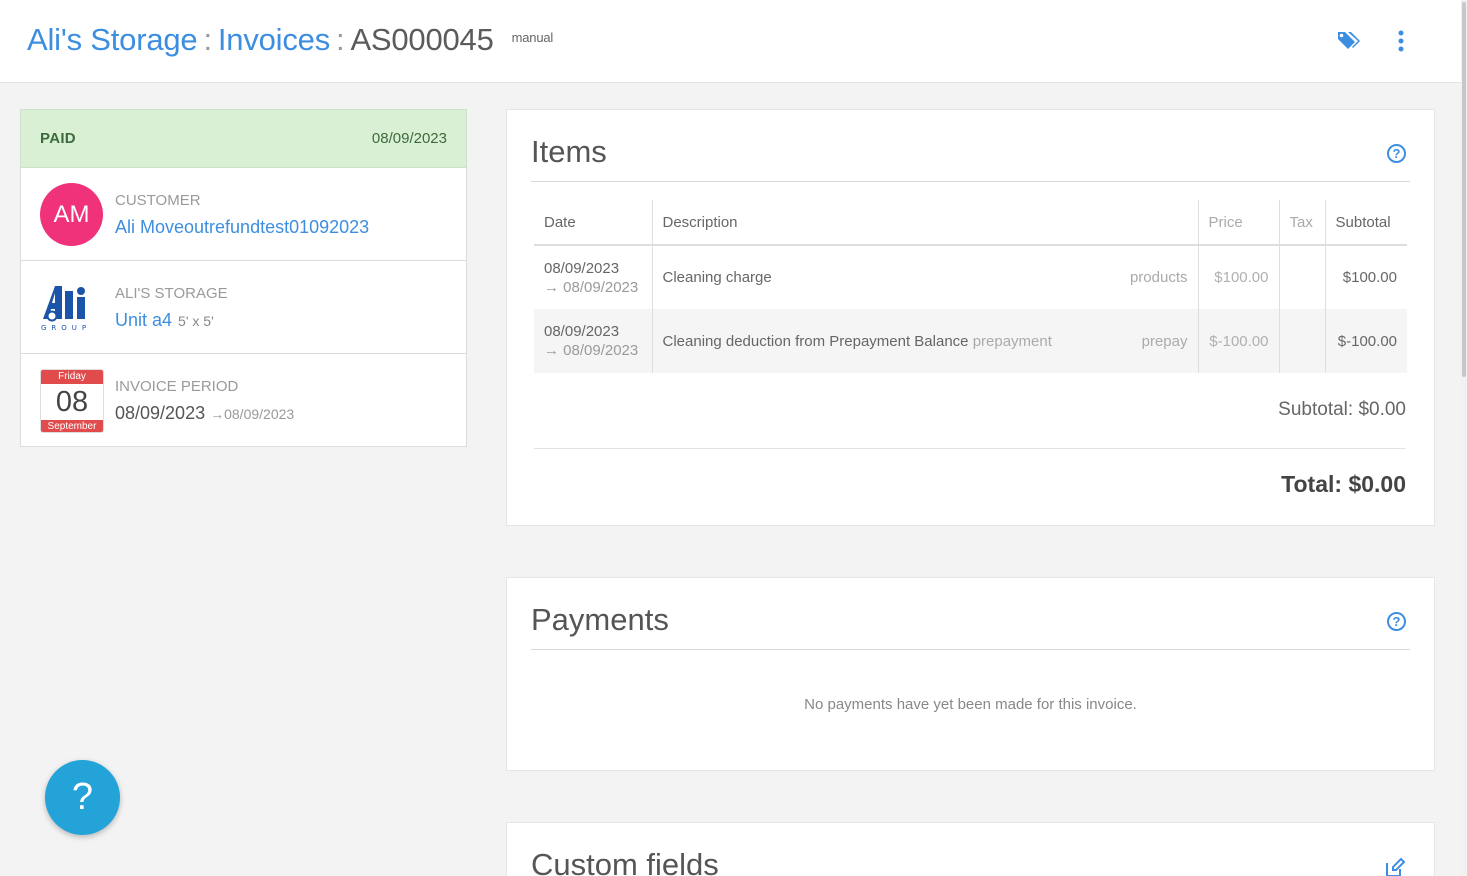 The height and width of the screenshot is (876, 1467). I want to click on column-header-tax: Tax, so click(1301, 223).